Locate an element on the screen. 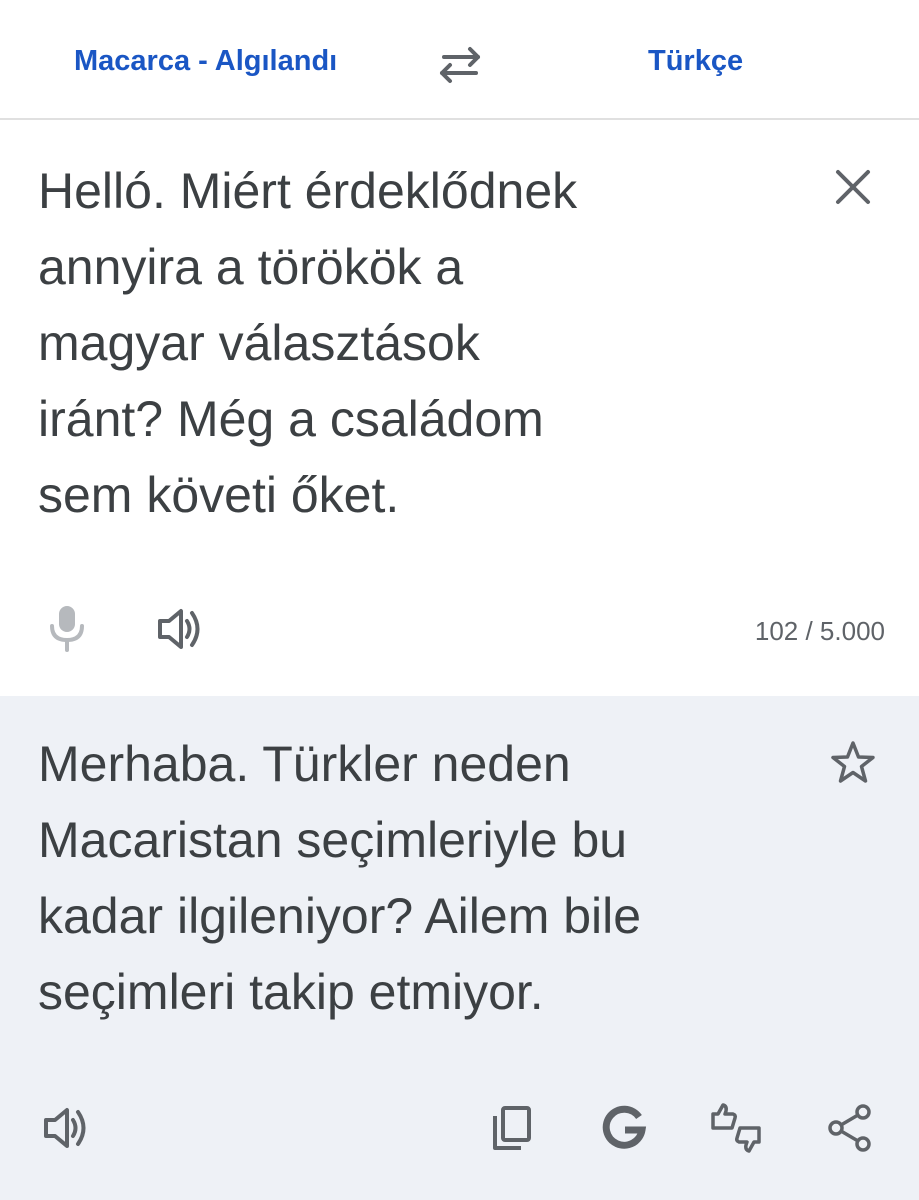 The image size is (919, 1200). language-bar: Macarca - Algılandı Türkçe is located at coordinates (459, 60).